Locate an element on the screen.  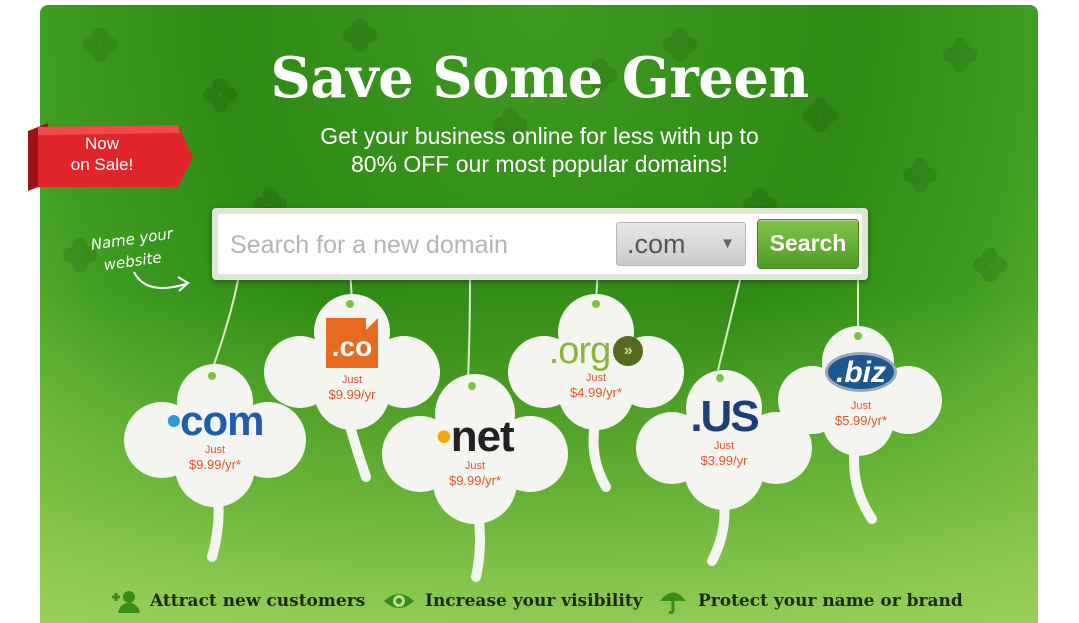
eye-icon is located at coordinates (399, 601).